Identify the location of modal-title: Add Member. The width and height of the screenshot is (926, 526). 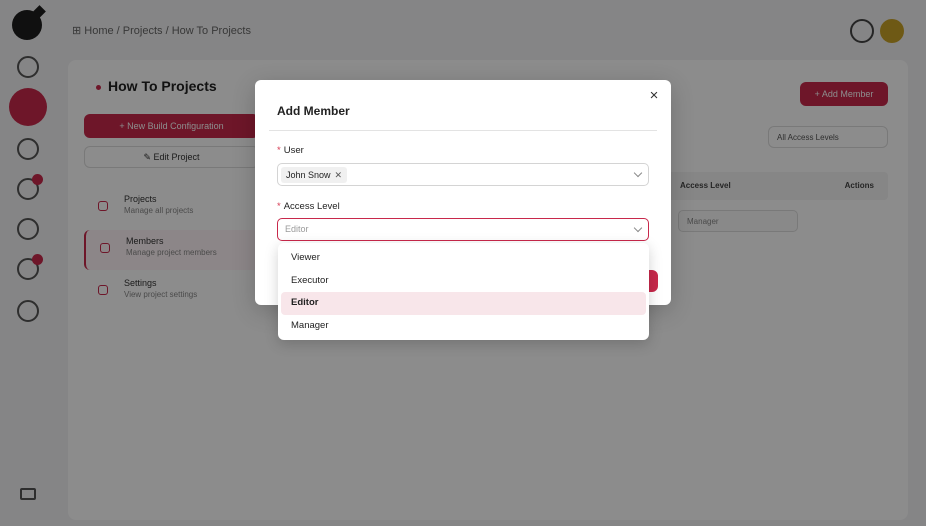
(313, 111).